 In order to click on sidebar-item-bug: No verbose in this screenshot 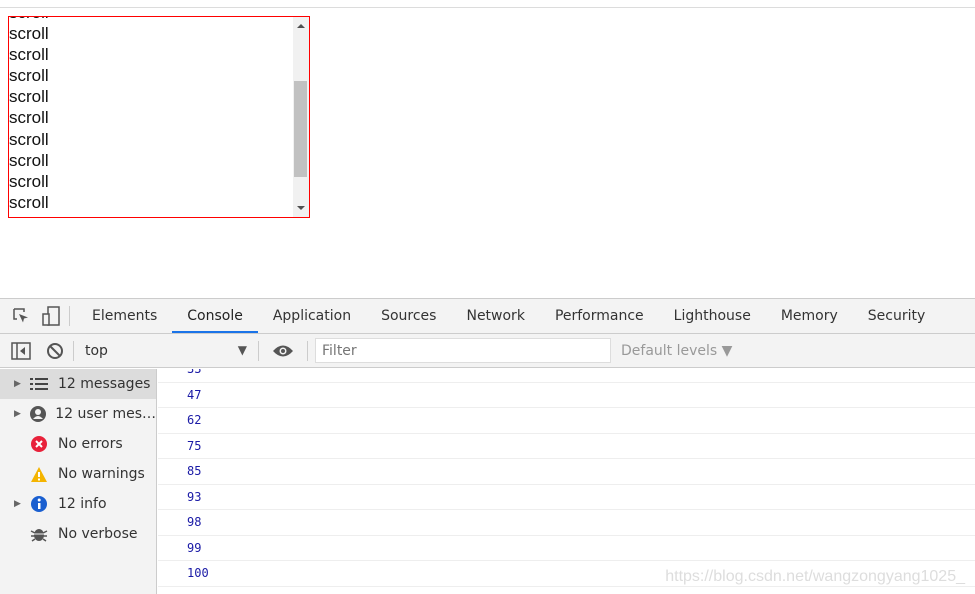, I will do `click(78, 534)`.